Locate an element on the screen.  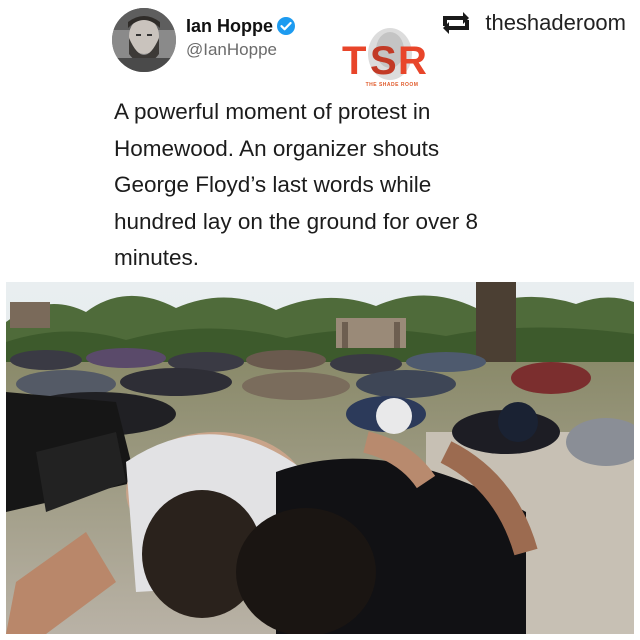
tweet-text-line: A powerful moment of protest in is located at coordinates (272, 111).